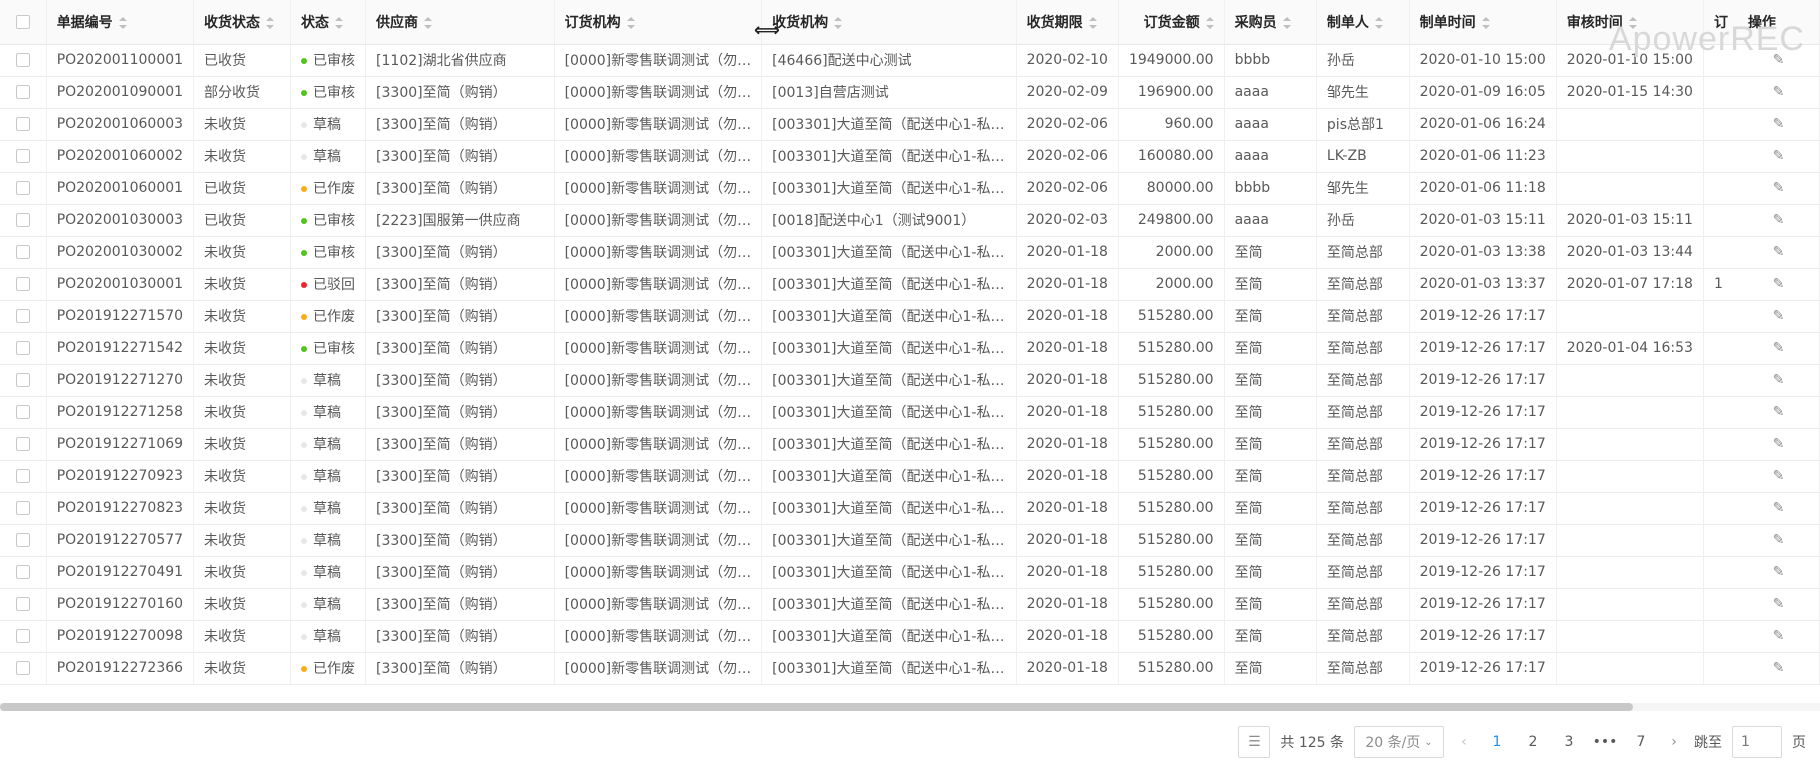 This screenshot has height=768, width=1820. Describe the element at coordinates (1254, 742) in the screenshot. I see `column-settings-button: ☰` at that location.